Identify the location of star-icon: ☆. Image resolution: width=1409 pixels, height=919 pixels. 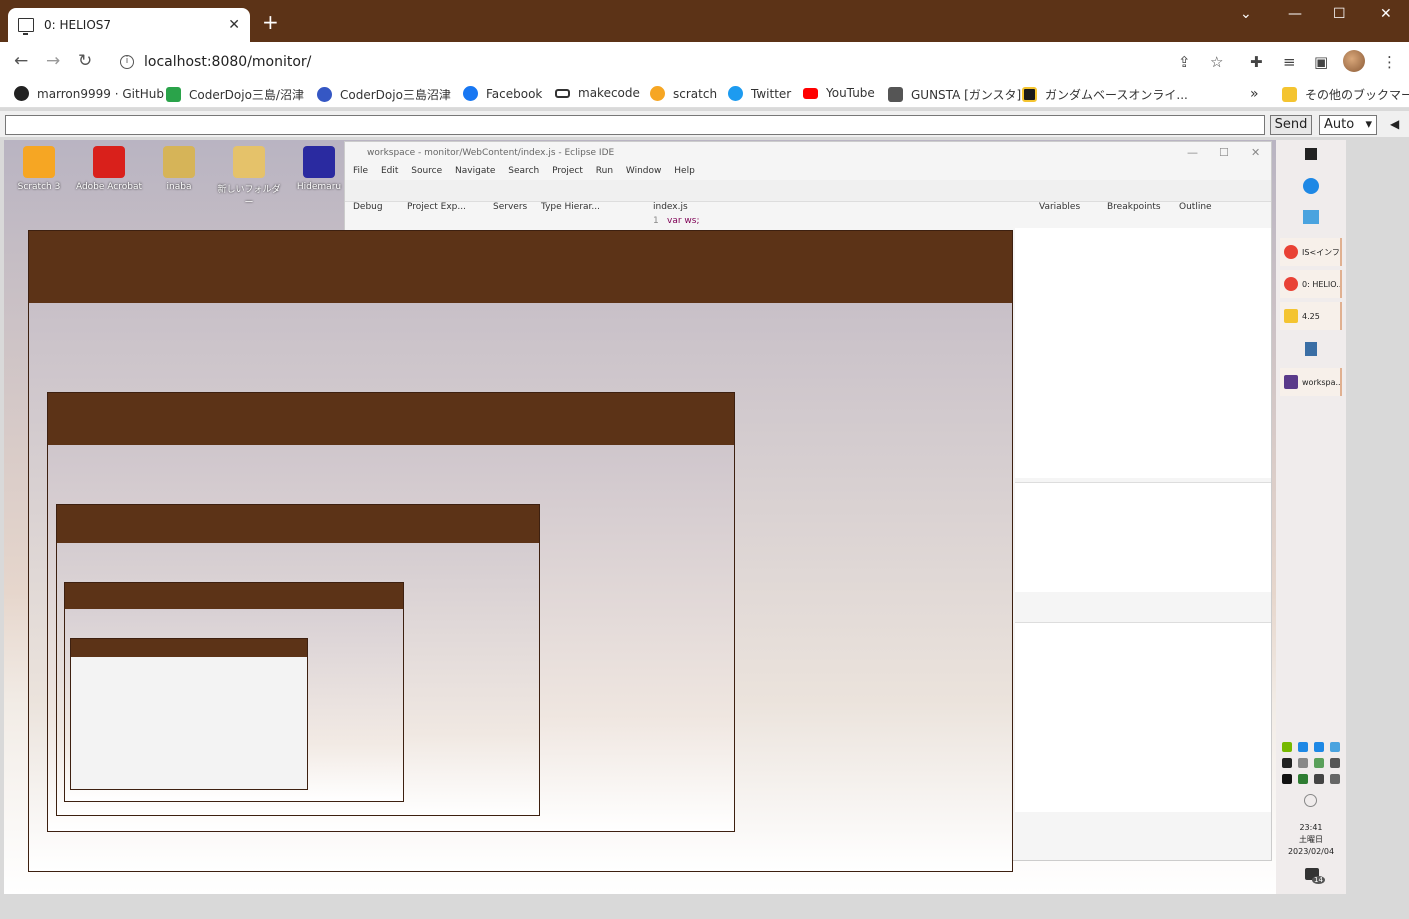
(1216, 62).